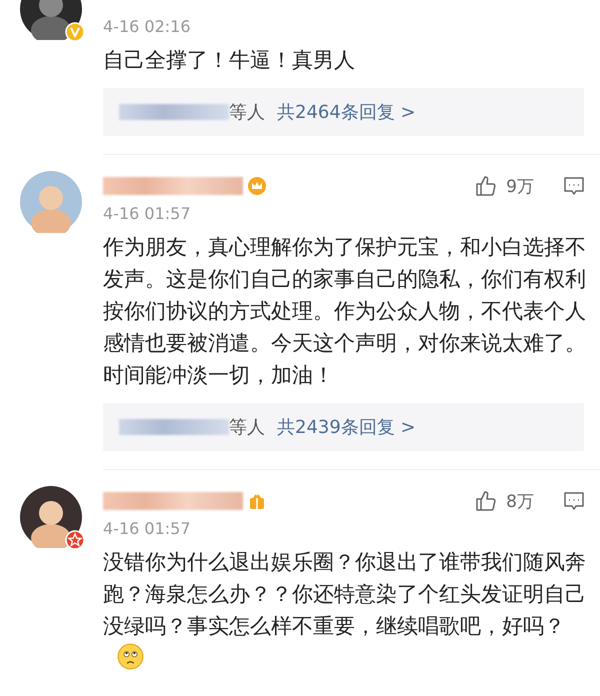 The height and width of the screenshot is (696, 600). What do you see at coordinates (345, 610) in the screenshot?
I see `comment-text: 没错你为什么退出娱乐圈？你退出了谁带我们随风奔跑？海泉怎么办？？你还特意染了个红头发证明自己没绿吗？事实怎么样不重要，继续唱歌吧，好吗？` at bounding box center [345, 610].